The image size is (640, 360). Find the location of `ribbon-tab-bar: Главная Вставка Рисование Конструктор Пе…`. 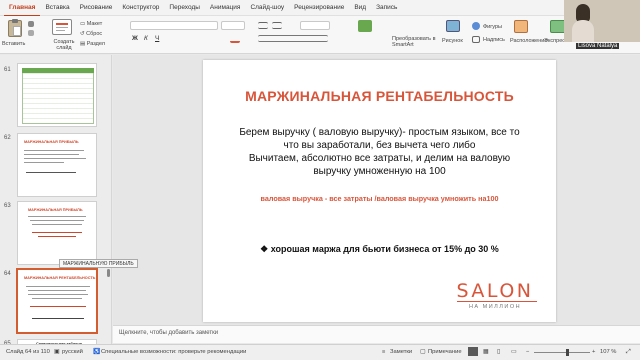

ribbon-tab-bar: Главная Вставка Рисование Конструктор Пе… is located at coordinates (320, 8).